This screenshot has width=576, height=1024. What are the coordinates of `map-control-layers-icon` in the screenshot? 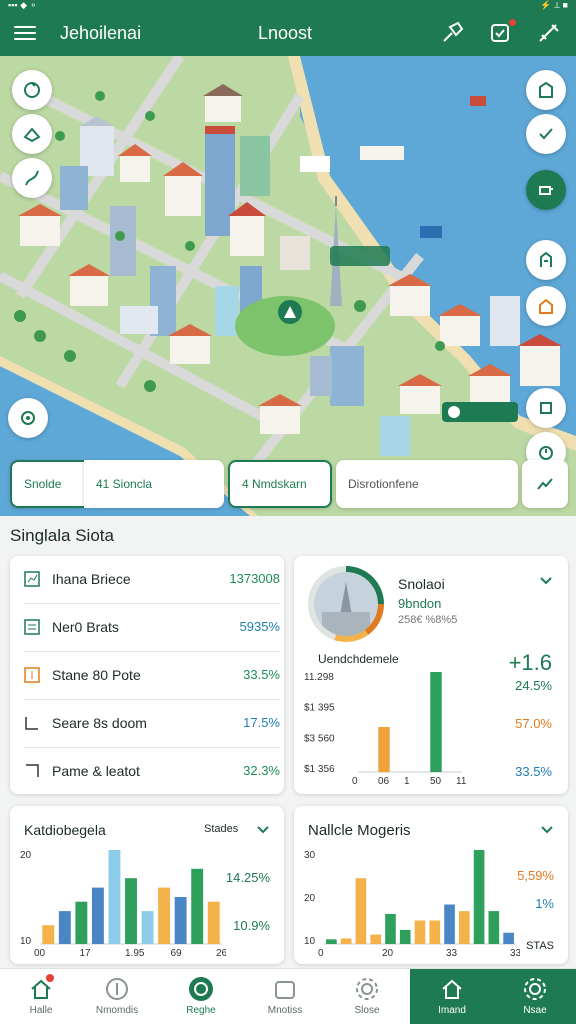 It's located at (32, 134).